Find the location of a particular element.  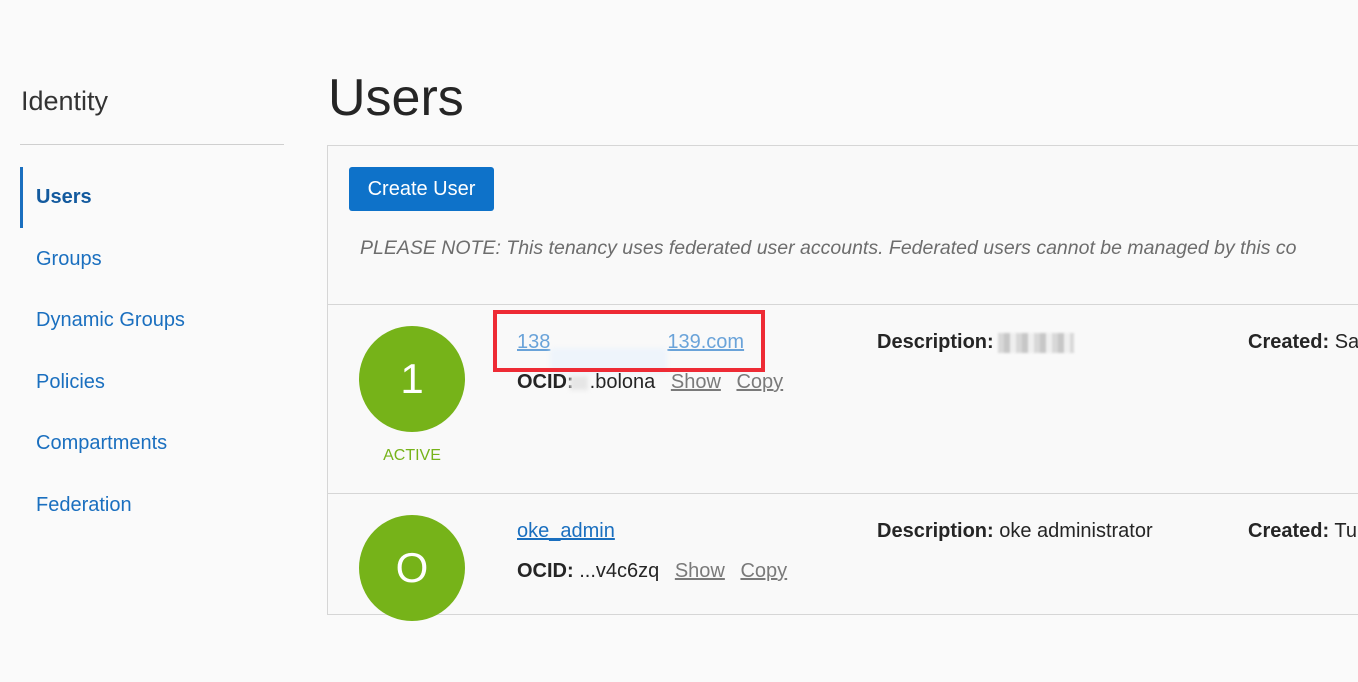

user-name-link: oke_admin is located at coordinates (566, 531).